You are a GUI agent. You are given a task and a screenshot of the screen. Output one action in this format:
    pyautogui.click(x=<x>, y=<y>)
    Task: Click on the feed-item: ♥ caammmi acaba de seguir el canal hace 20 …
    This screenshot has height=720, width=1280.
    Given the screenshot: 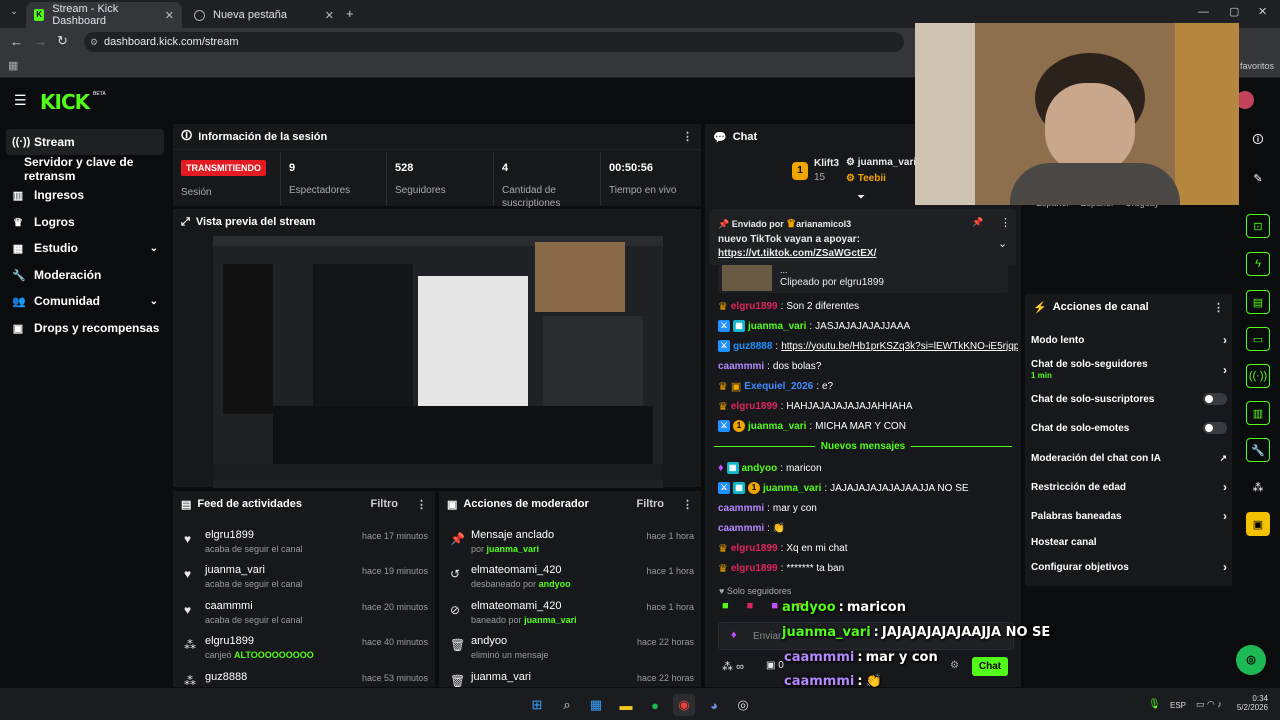 What is the action you would take?
    pyautogui.click(x=304, y=615)
    